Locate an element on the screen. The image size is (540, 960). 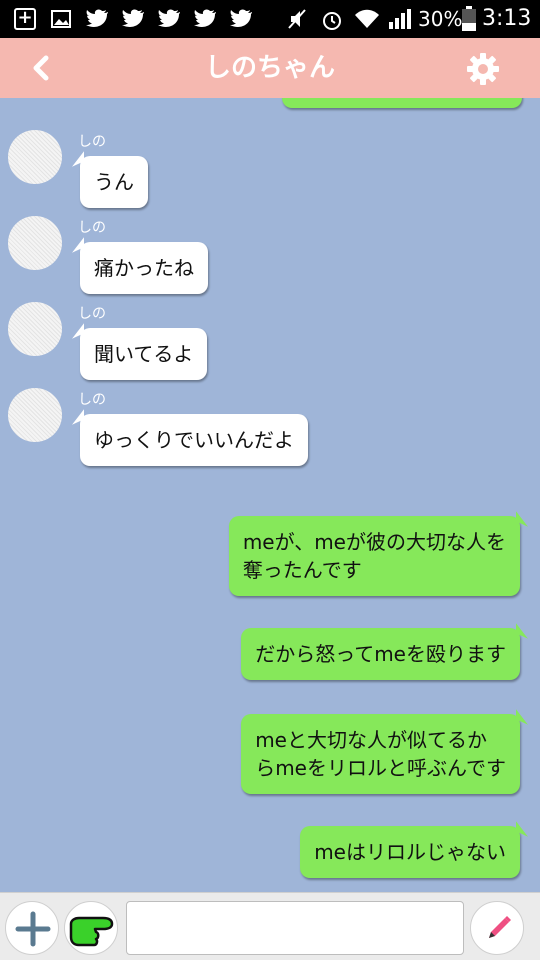
message-text-line: meが、meが彼の大切な人を is located at coordinates (374, 542).